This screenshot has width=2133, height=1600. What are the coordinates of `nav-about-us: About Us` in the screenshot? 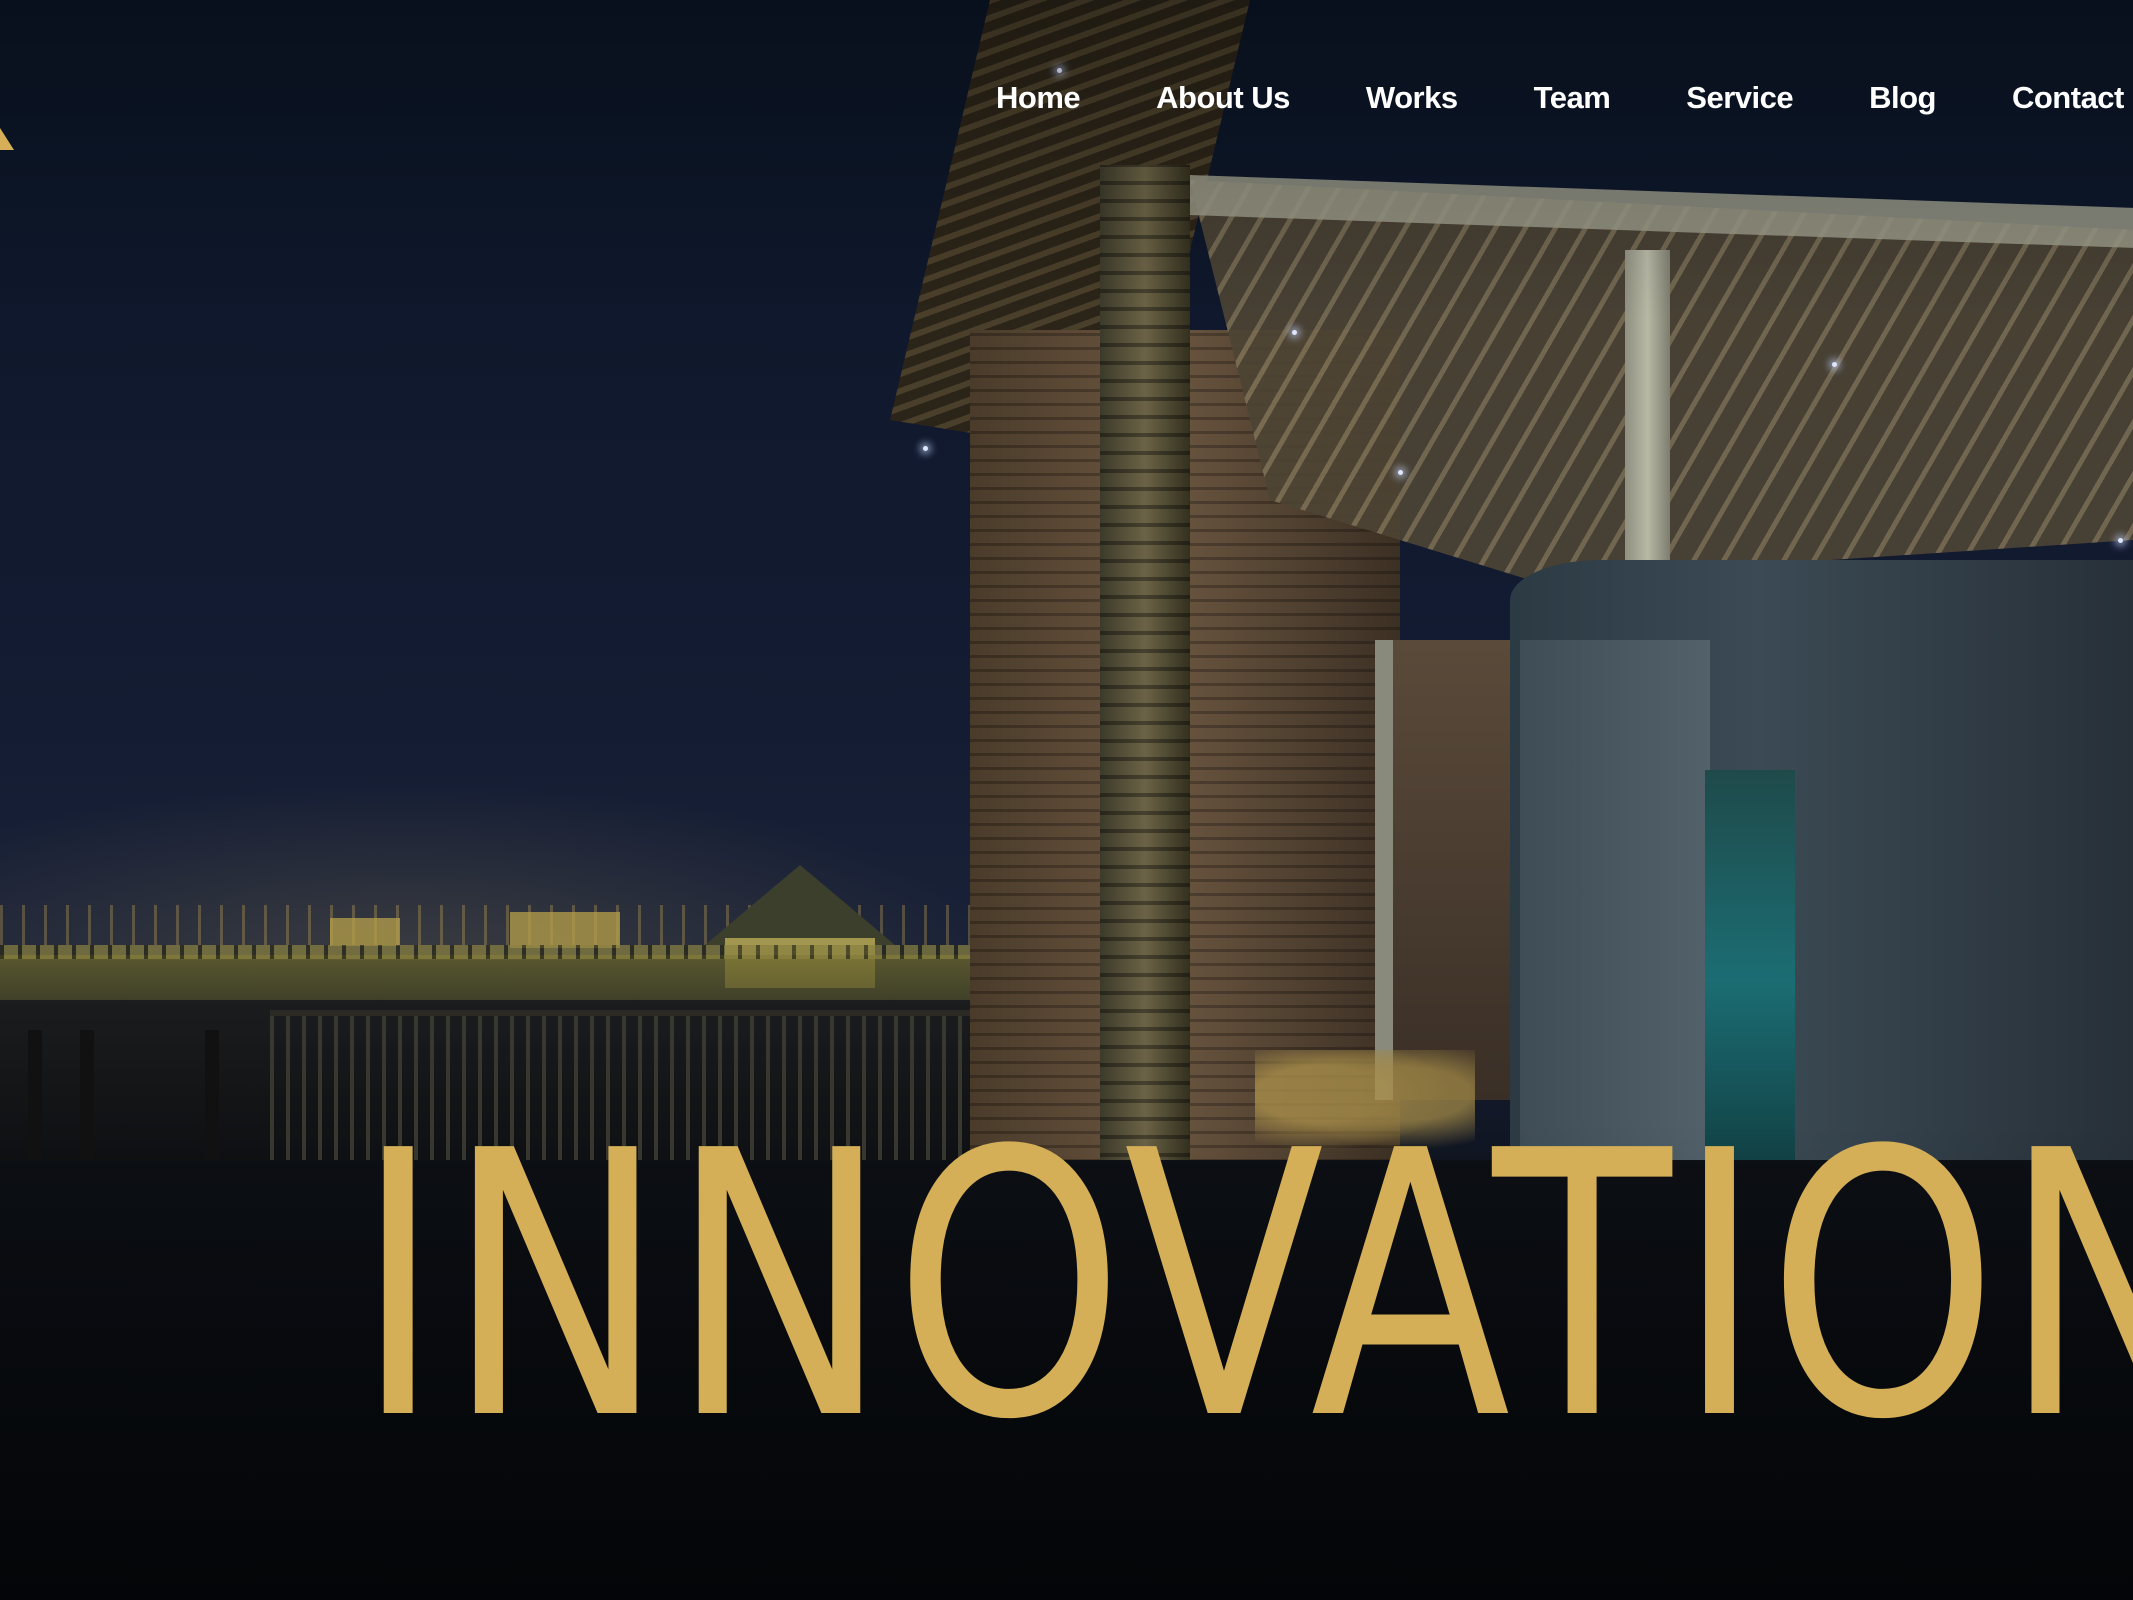 It's located at (1223, 98).